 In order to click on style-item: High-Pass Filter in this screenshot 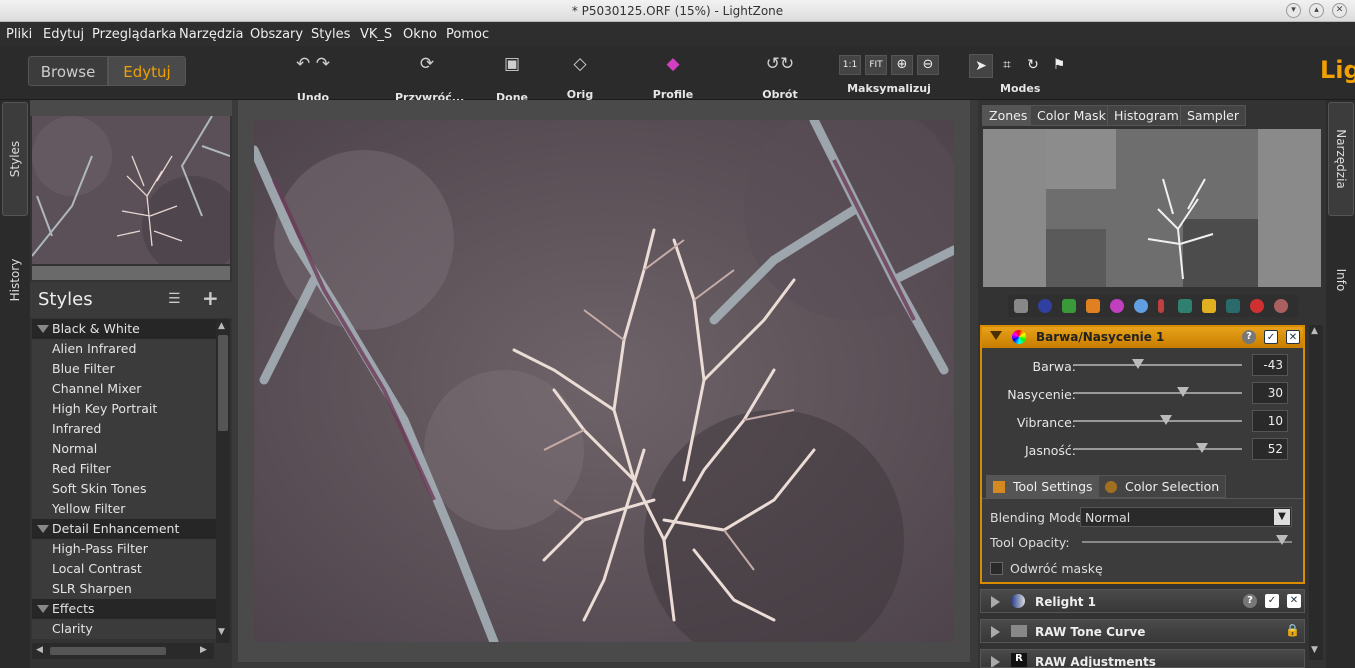, I will do `click(124, 549)`.